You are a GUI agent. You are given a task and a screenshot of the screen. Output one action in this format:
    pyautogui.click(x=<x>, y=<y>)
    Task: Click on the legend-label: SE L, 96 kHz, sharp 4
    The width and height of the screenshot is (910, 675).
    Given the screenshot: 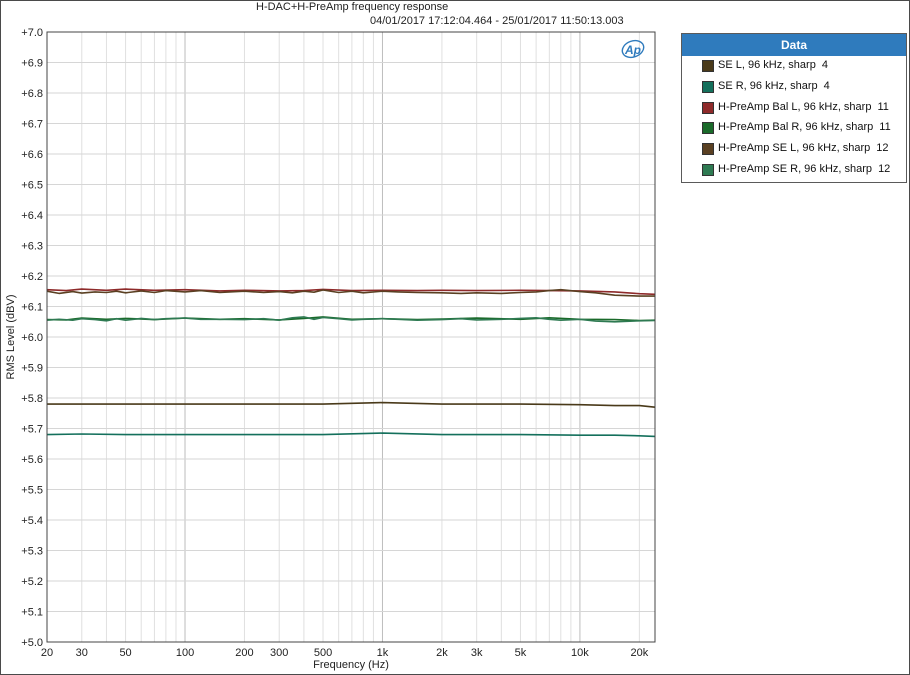 What is the action you would take?
    pyautogui.click(x=773, y=65)
    